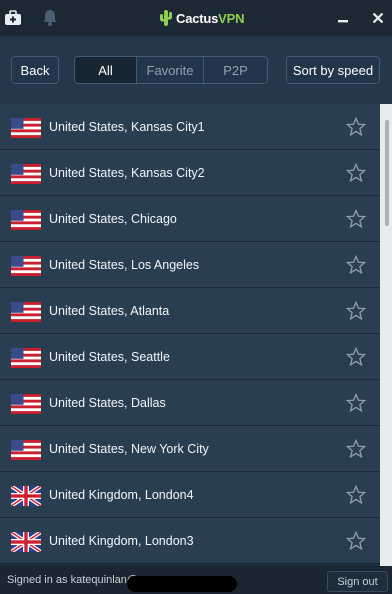 Image resolution: width=392 pixels, height=594 pixels. I want to click on app-logo: CactusVPN, so click(201, 18).